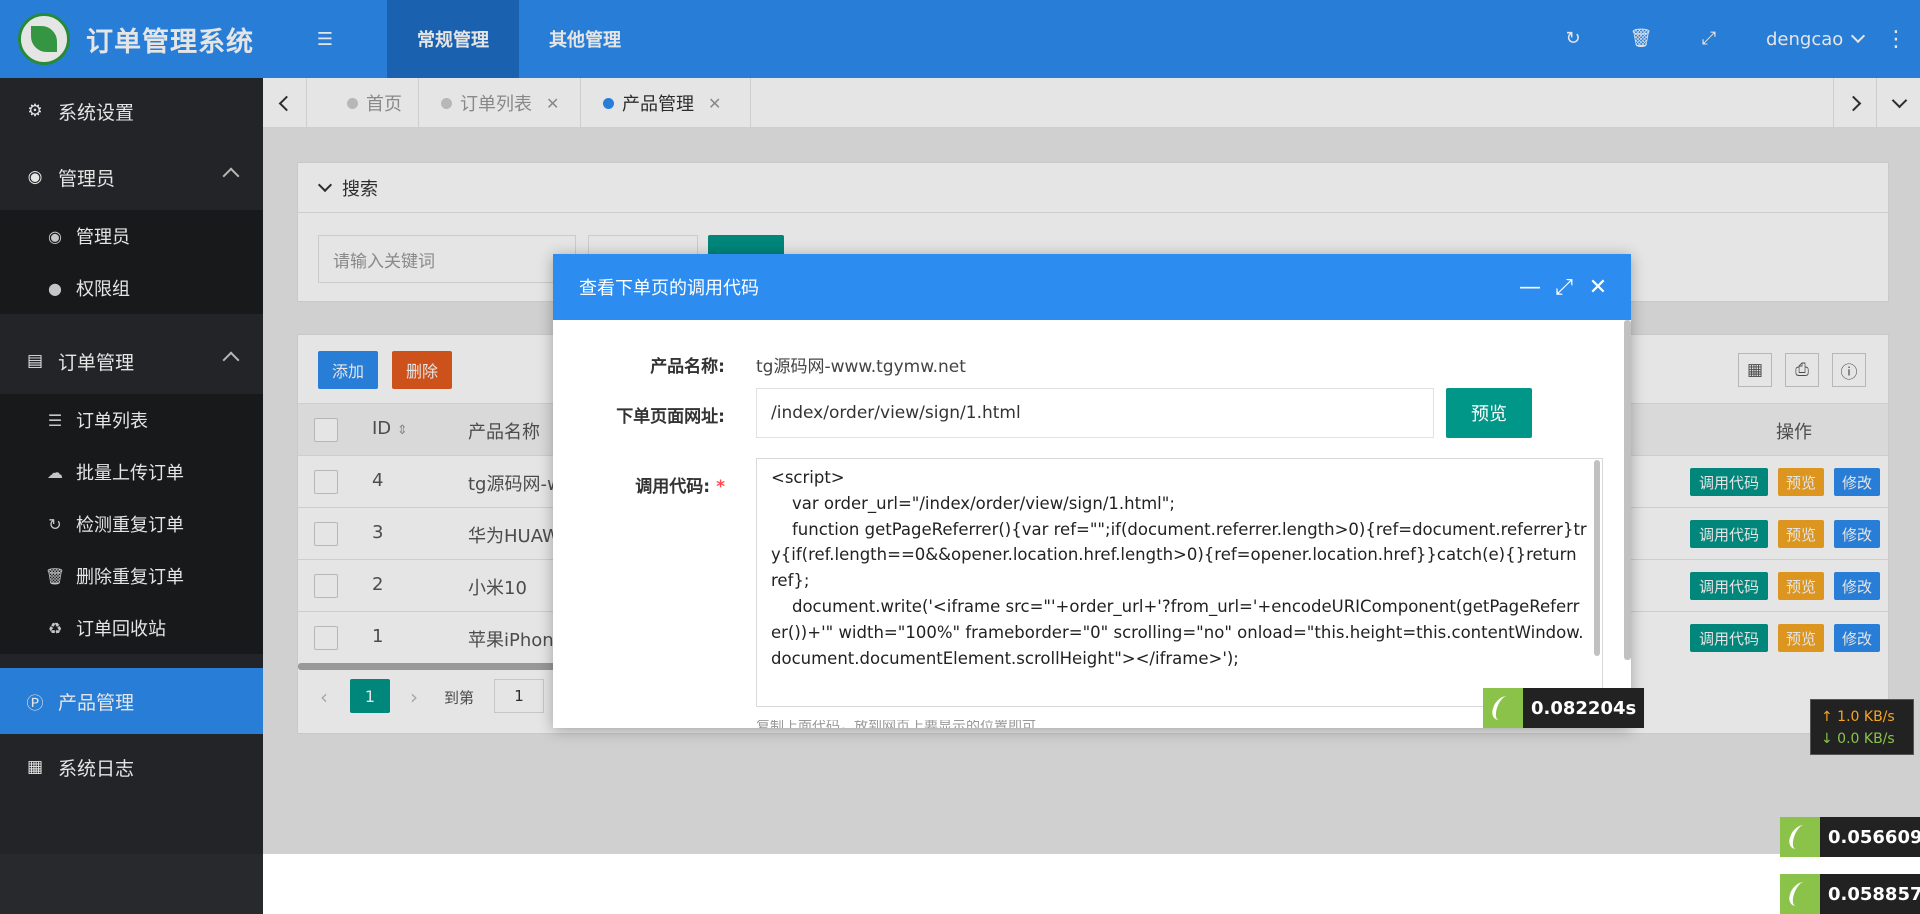 This screenshot has width=1920, height=914. I want to click on product-name-label: 产品名称:, so click(687, 367).